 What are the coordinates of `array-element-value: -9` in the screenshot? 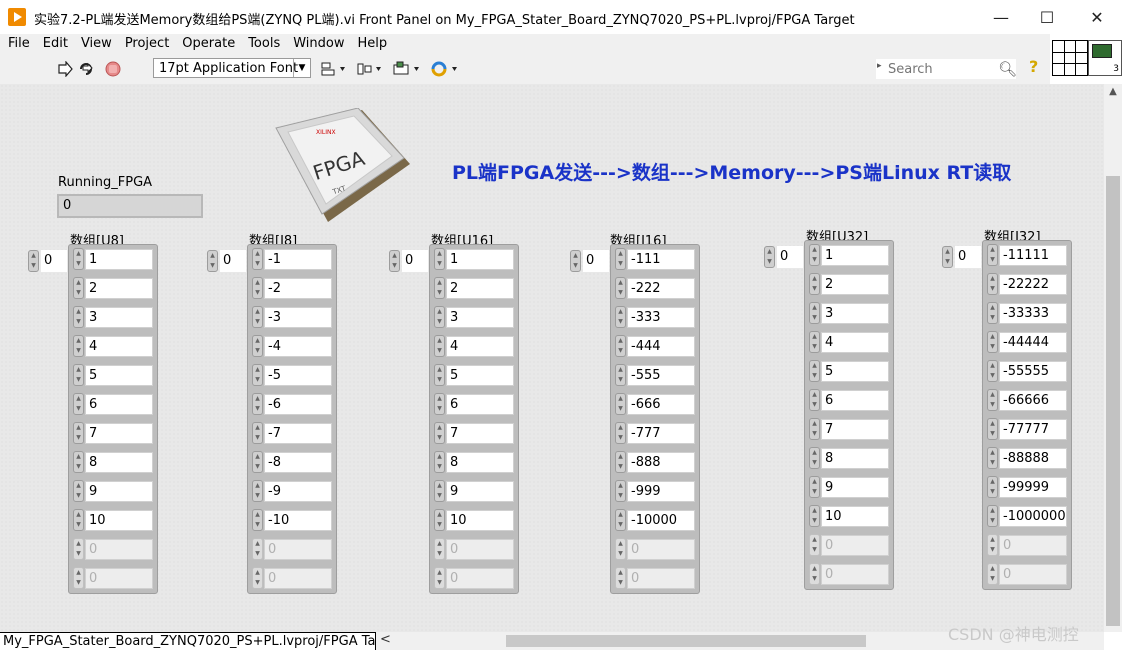 It's located at (298, 491).